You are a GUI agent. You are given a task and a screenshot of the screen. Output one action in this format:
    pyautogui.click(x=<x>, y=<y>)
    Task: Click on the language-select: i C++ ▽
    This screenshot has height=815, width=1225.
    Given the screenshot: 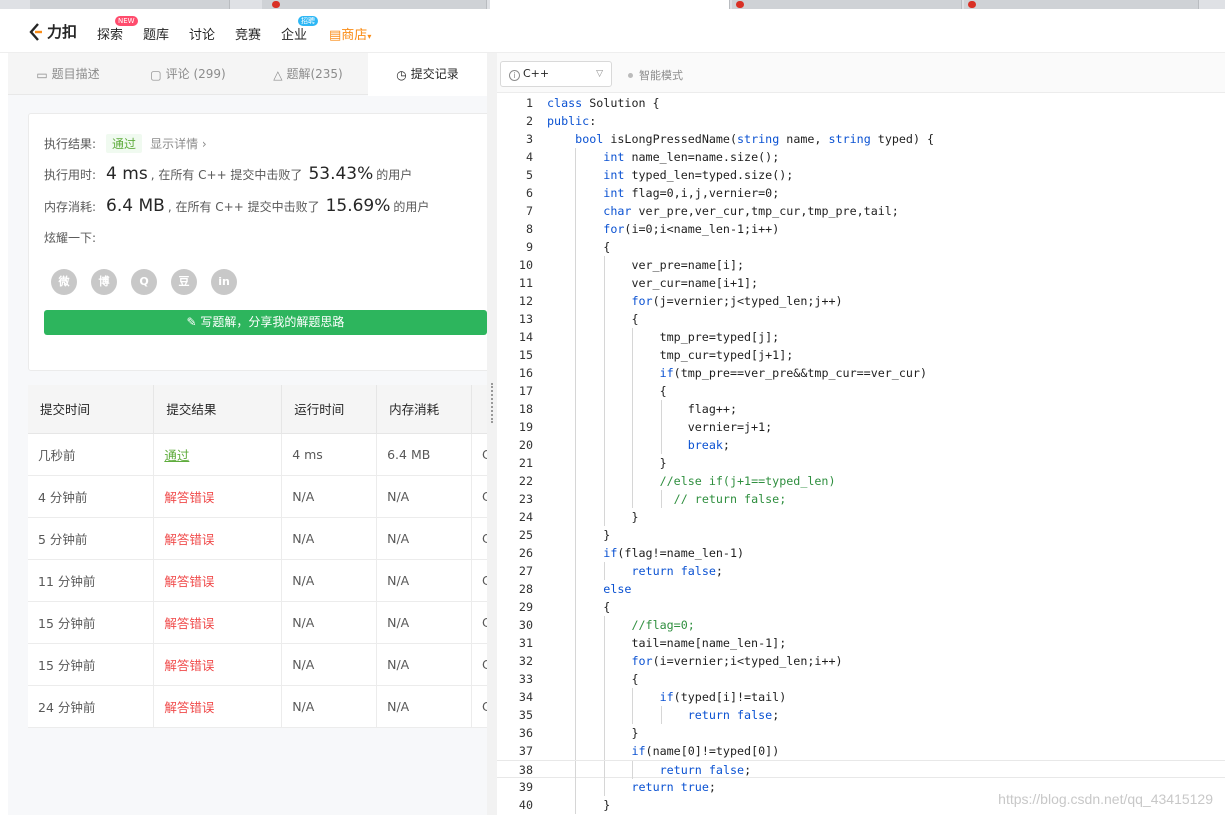 What is the action you would take?
    pyautogui.click(x=556, y=74)
    